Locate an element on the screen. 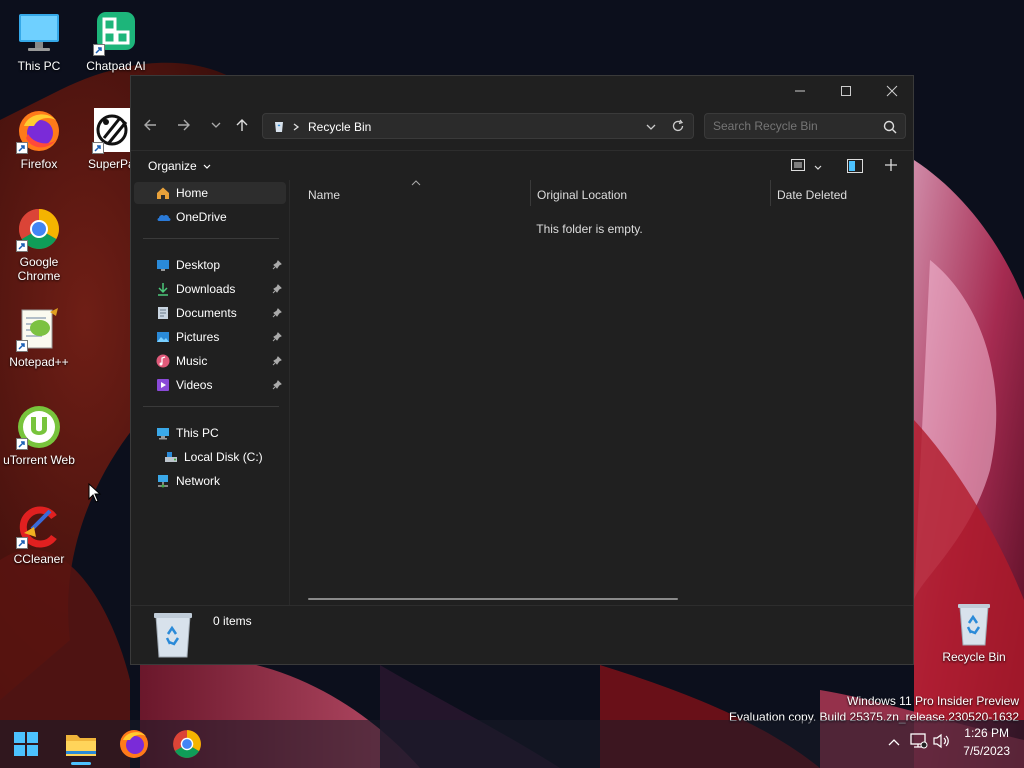  desktop-icon-label: This PC is located at coordinates (39, 66).